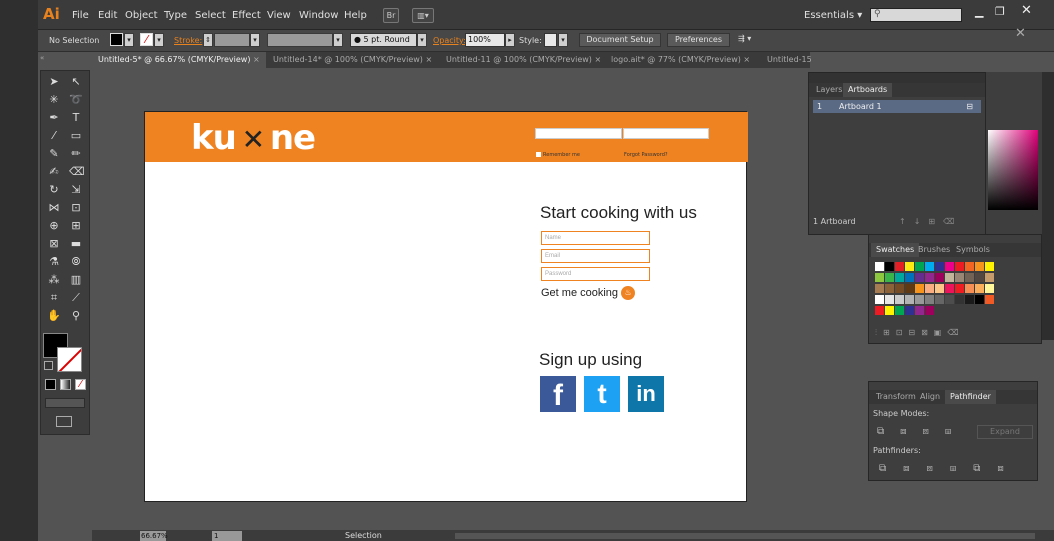  Describe the element at coordinates (1005, 432) in the screenshot. I see `expand-button: Expand` at that location.